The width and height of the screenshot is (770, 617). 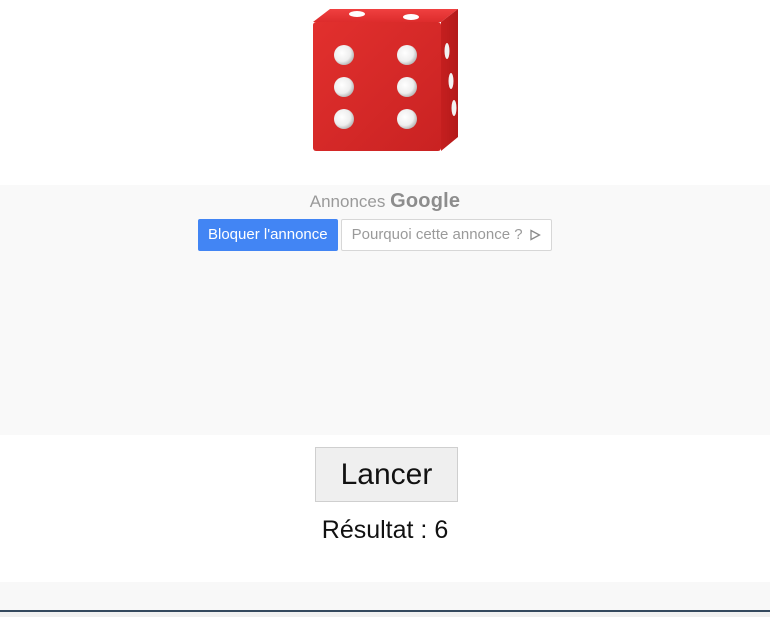 I want to click on why-this-ad-button: Pourquoi cette annonce ?, so click(x=446, y=235).